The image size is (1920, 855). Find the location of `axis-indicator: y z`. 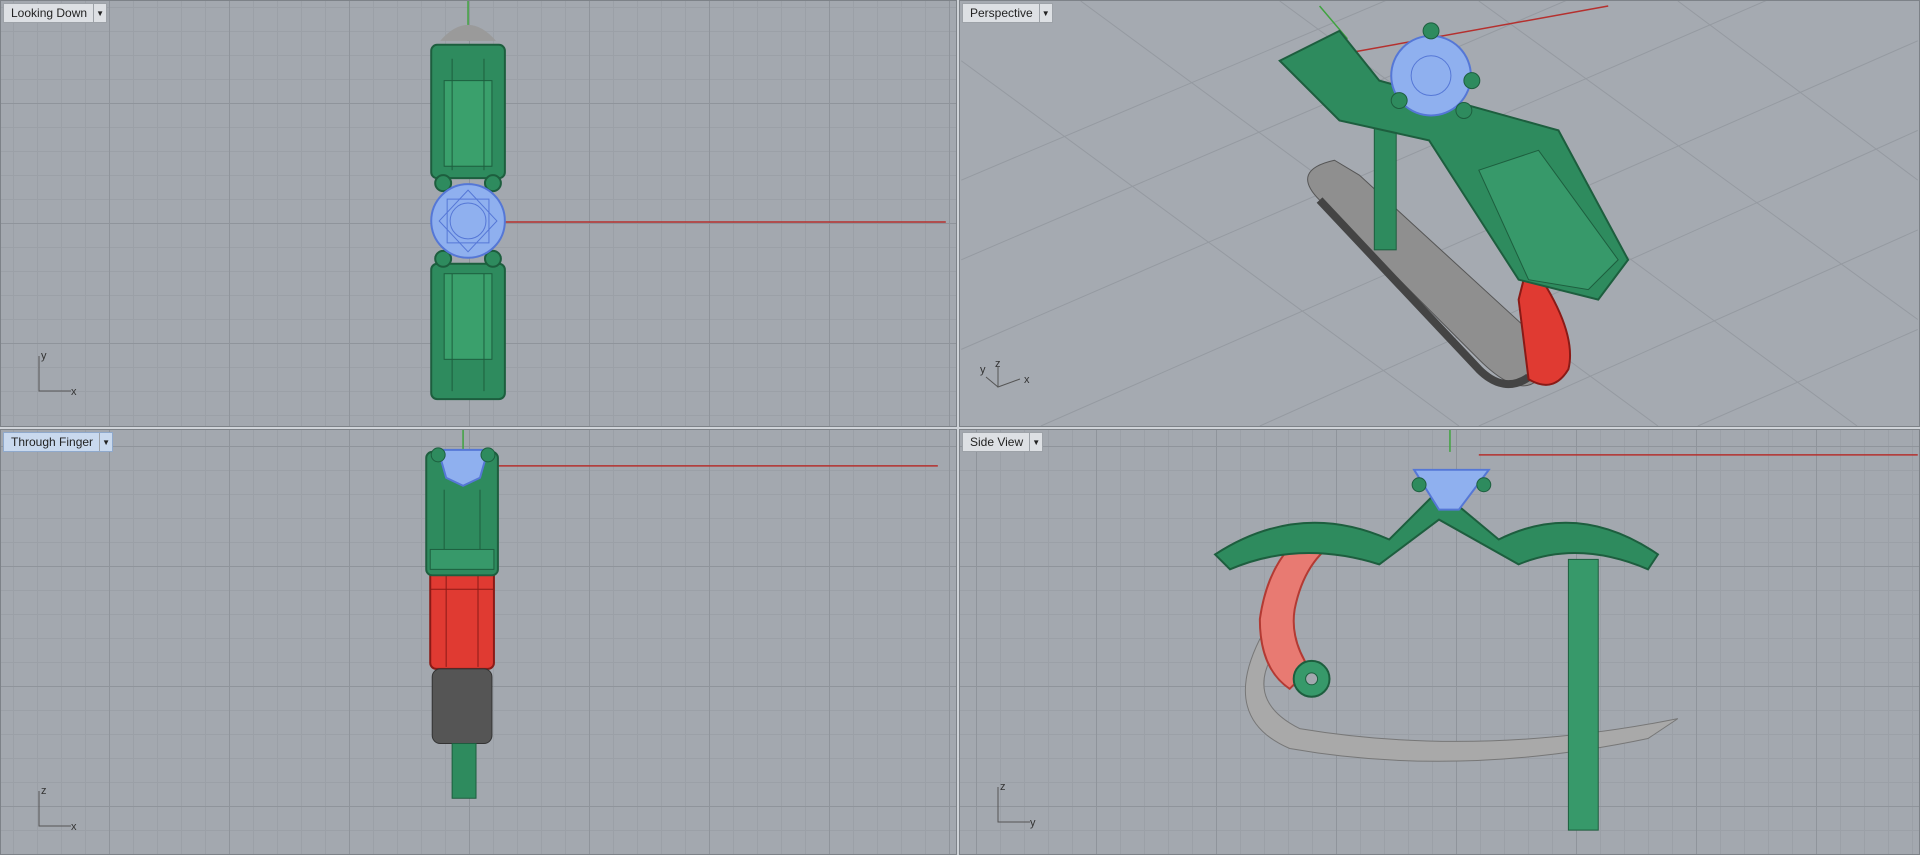

axis-indicator: y z is located at coordinates (1020, 806).